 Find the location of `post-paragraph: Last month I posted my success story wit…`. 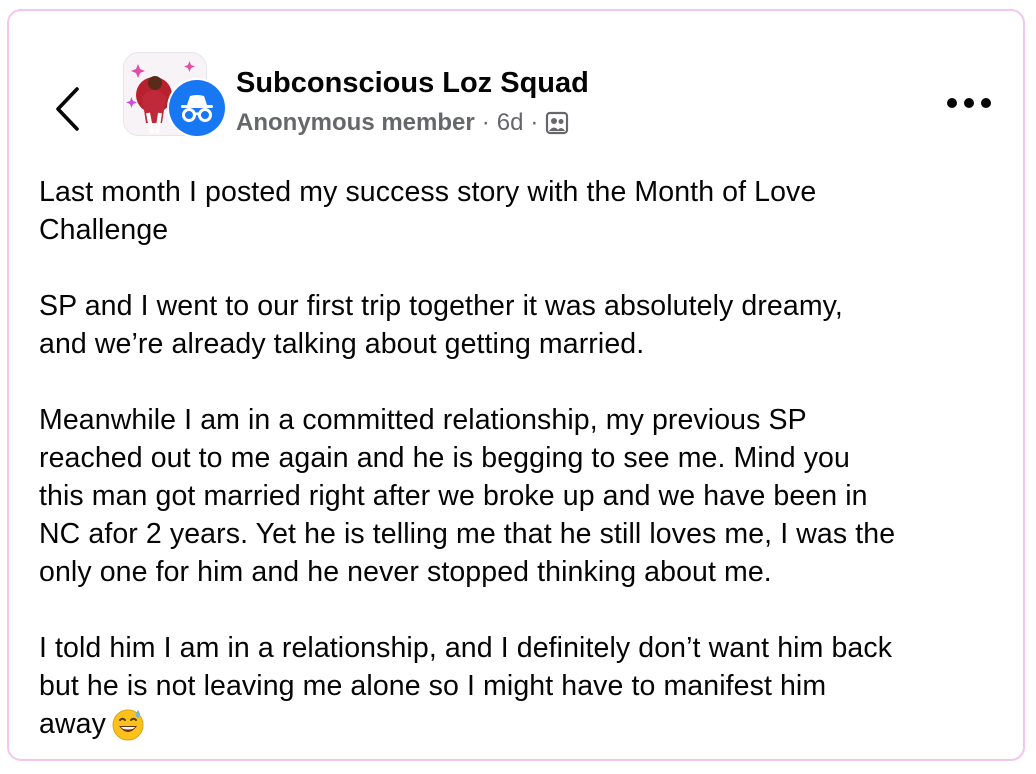

post-paragraph: Last month I posted my success story wit… is located at coordinates (428, 211).